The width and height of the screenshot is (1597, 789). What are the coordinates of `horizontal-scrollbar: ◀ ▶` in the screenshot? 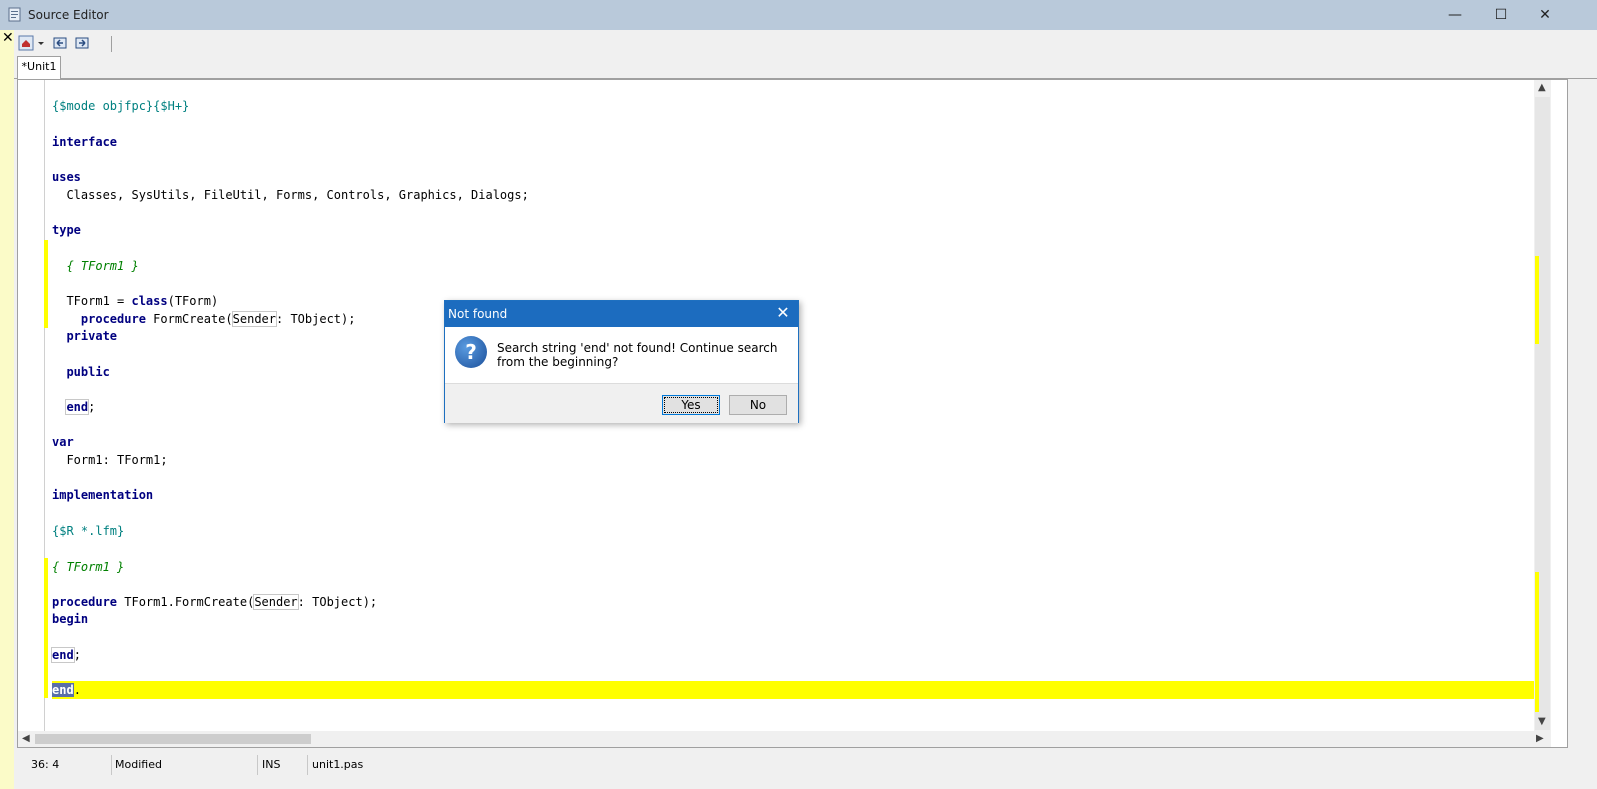 It's located at (784, 739).